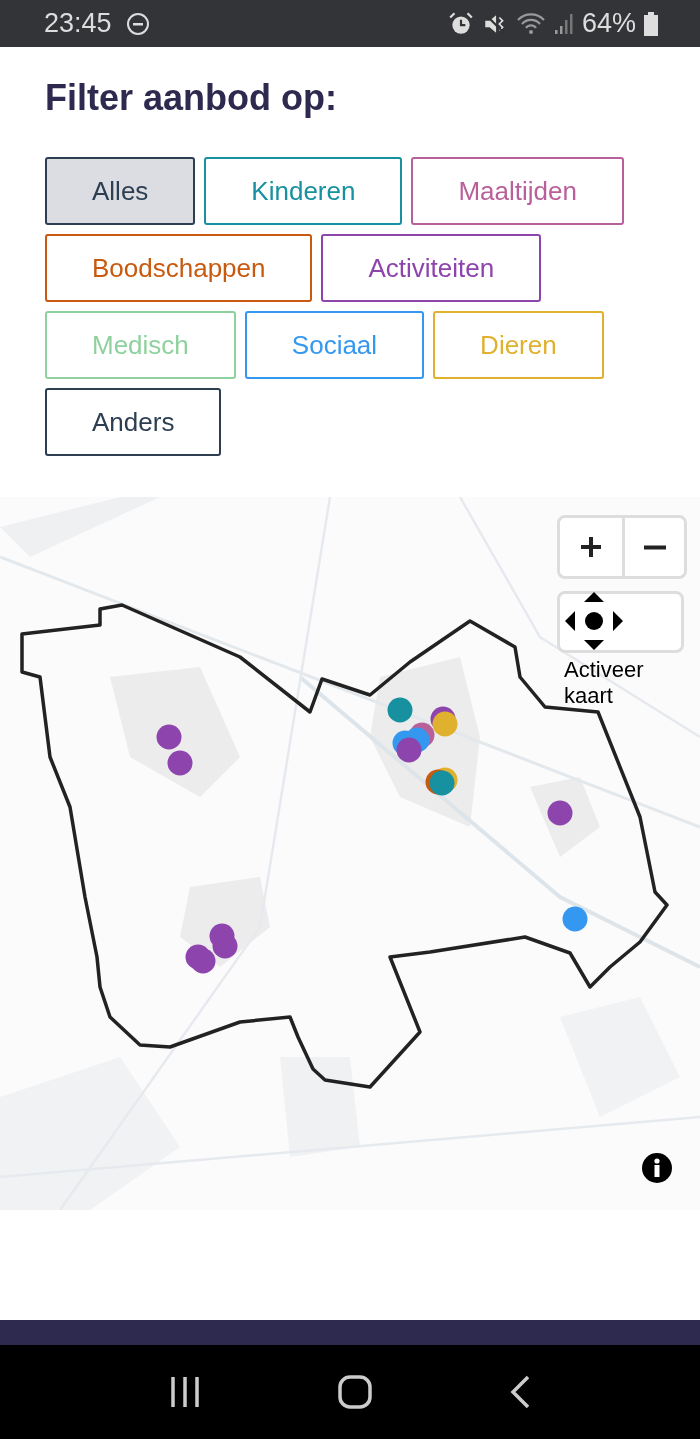 This screenshot has height=1439, width=700. What do you see at coordinates (654, 547) in the screenshot?
I see `minus-icon` at bounding box center [654, 547].